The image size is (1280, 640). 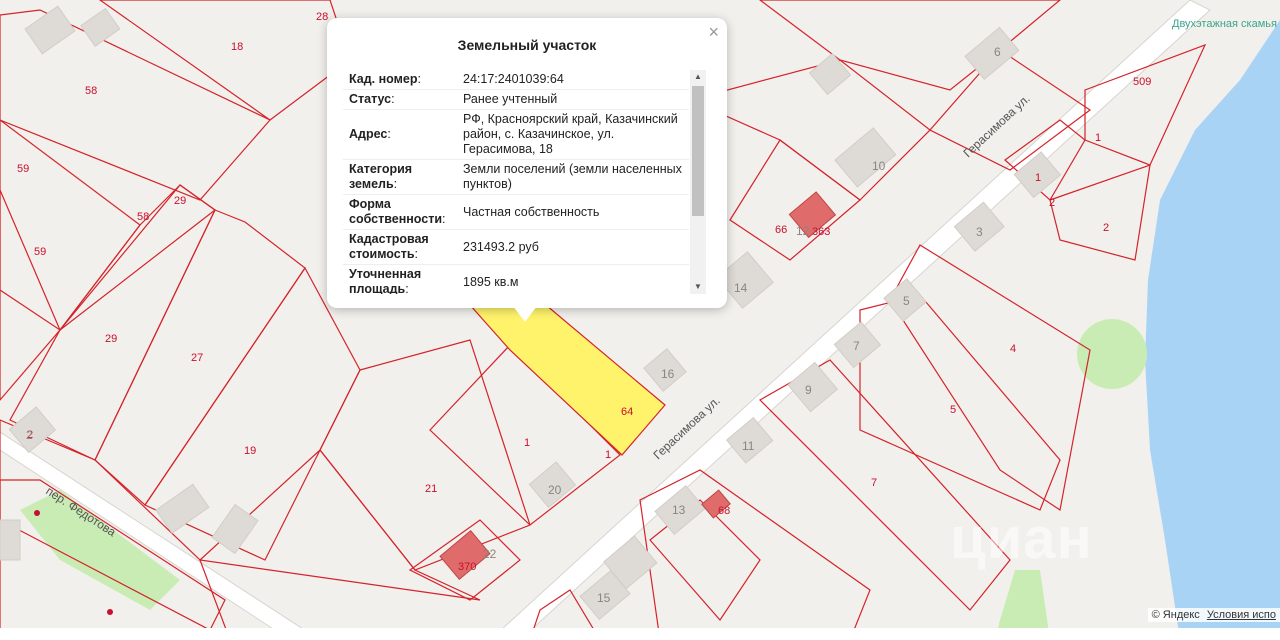 I want to click on poi-label: Двухэтажная скамья, so click(x=1224, y=24).